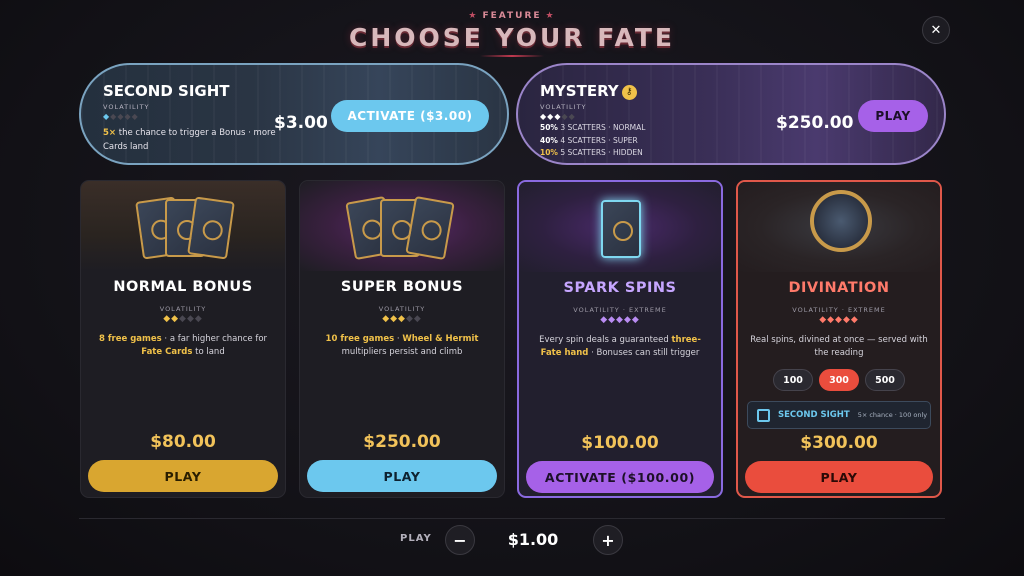 The height and width of the screenshot is (576, 1024). What do you see at coordinates (591, 152) in the screenshot?
I see `odds-row: 10% 5 SCATTERS · HIDDEN` at bounding box center [591, 152].